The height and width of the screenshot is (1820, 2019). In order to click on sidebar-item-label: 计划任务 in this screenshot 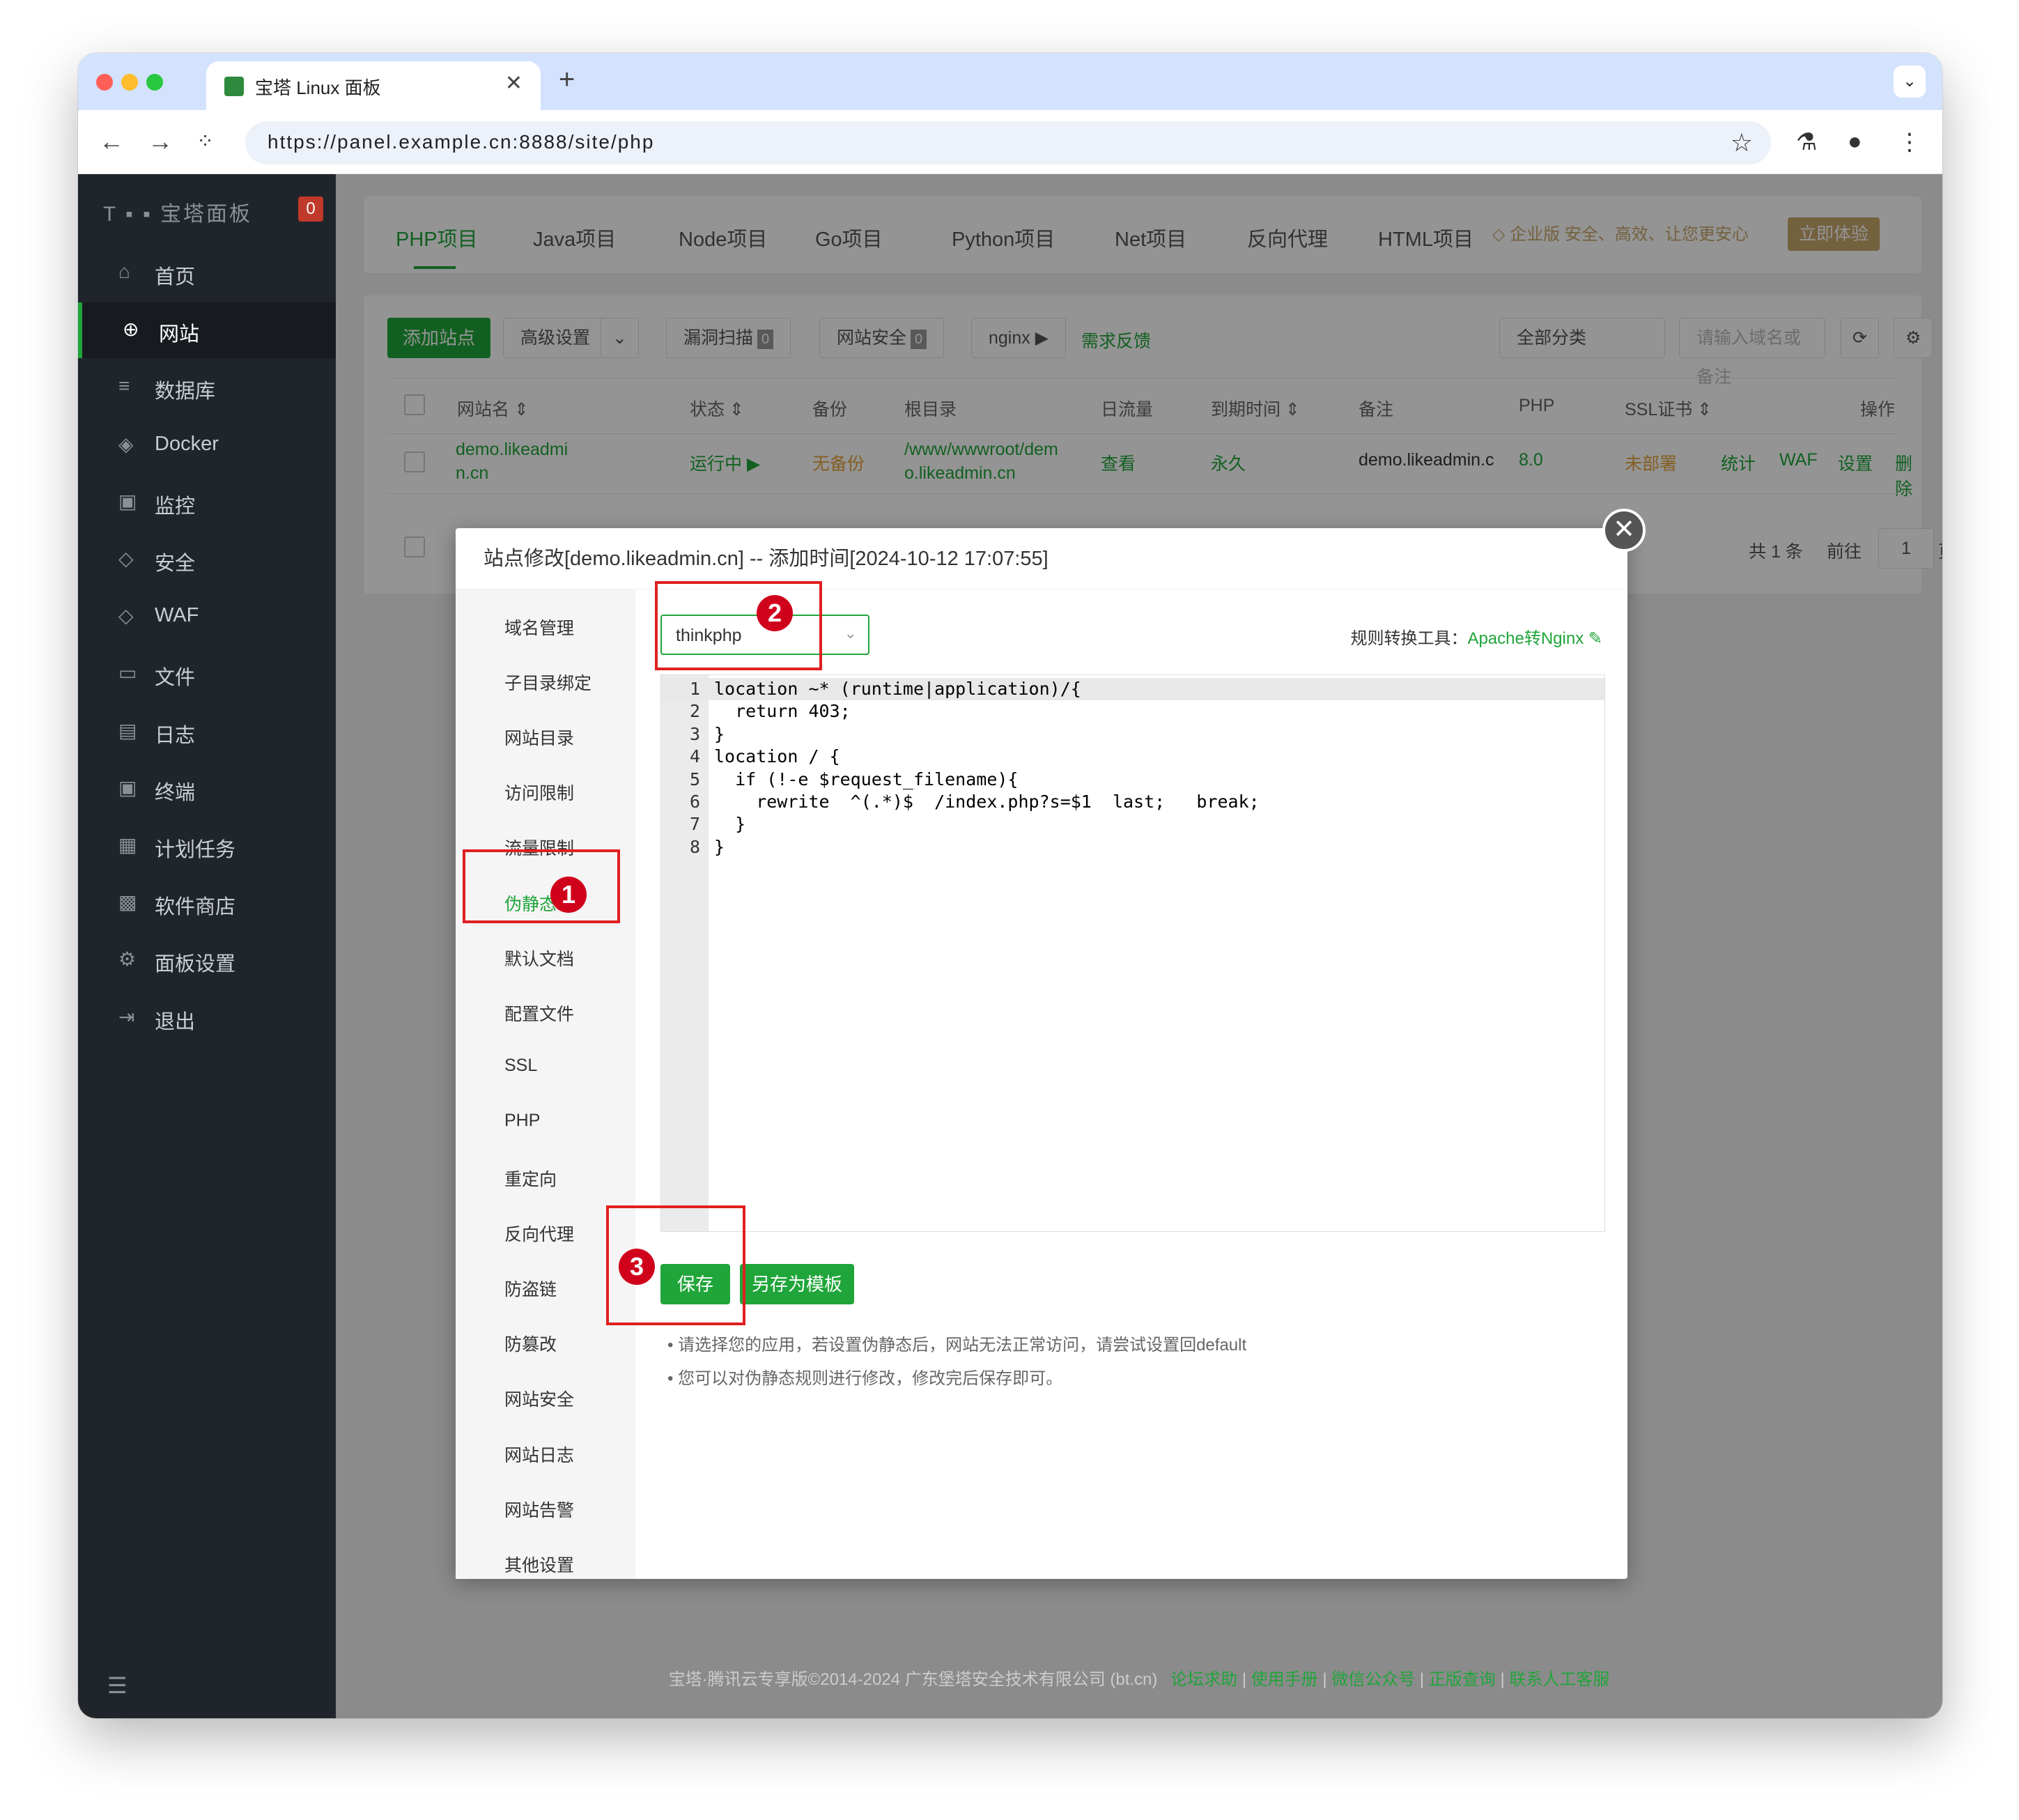, I will do `click(195, 850)`.